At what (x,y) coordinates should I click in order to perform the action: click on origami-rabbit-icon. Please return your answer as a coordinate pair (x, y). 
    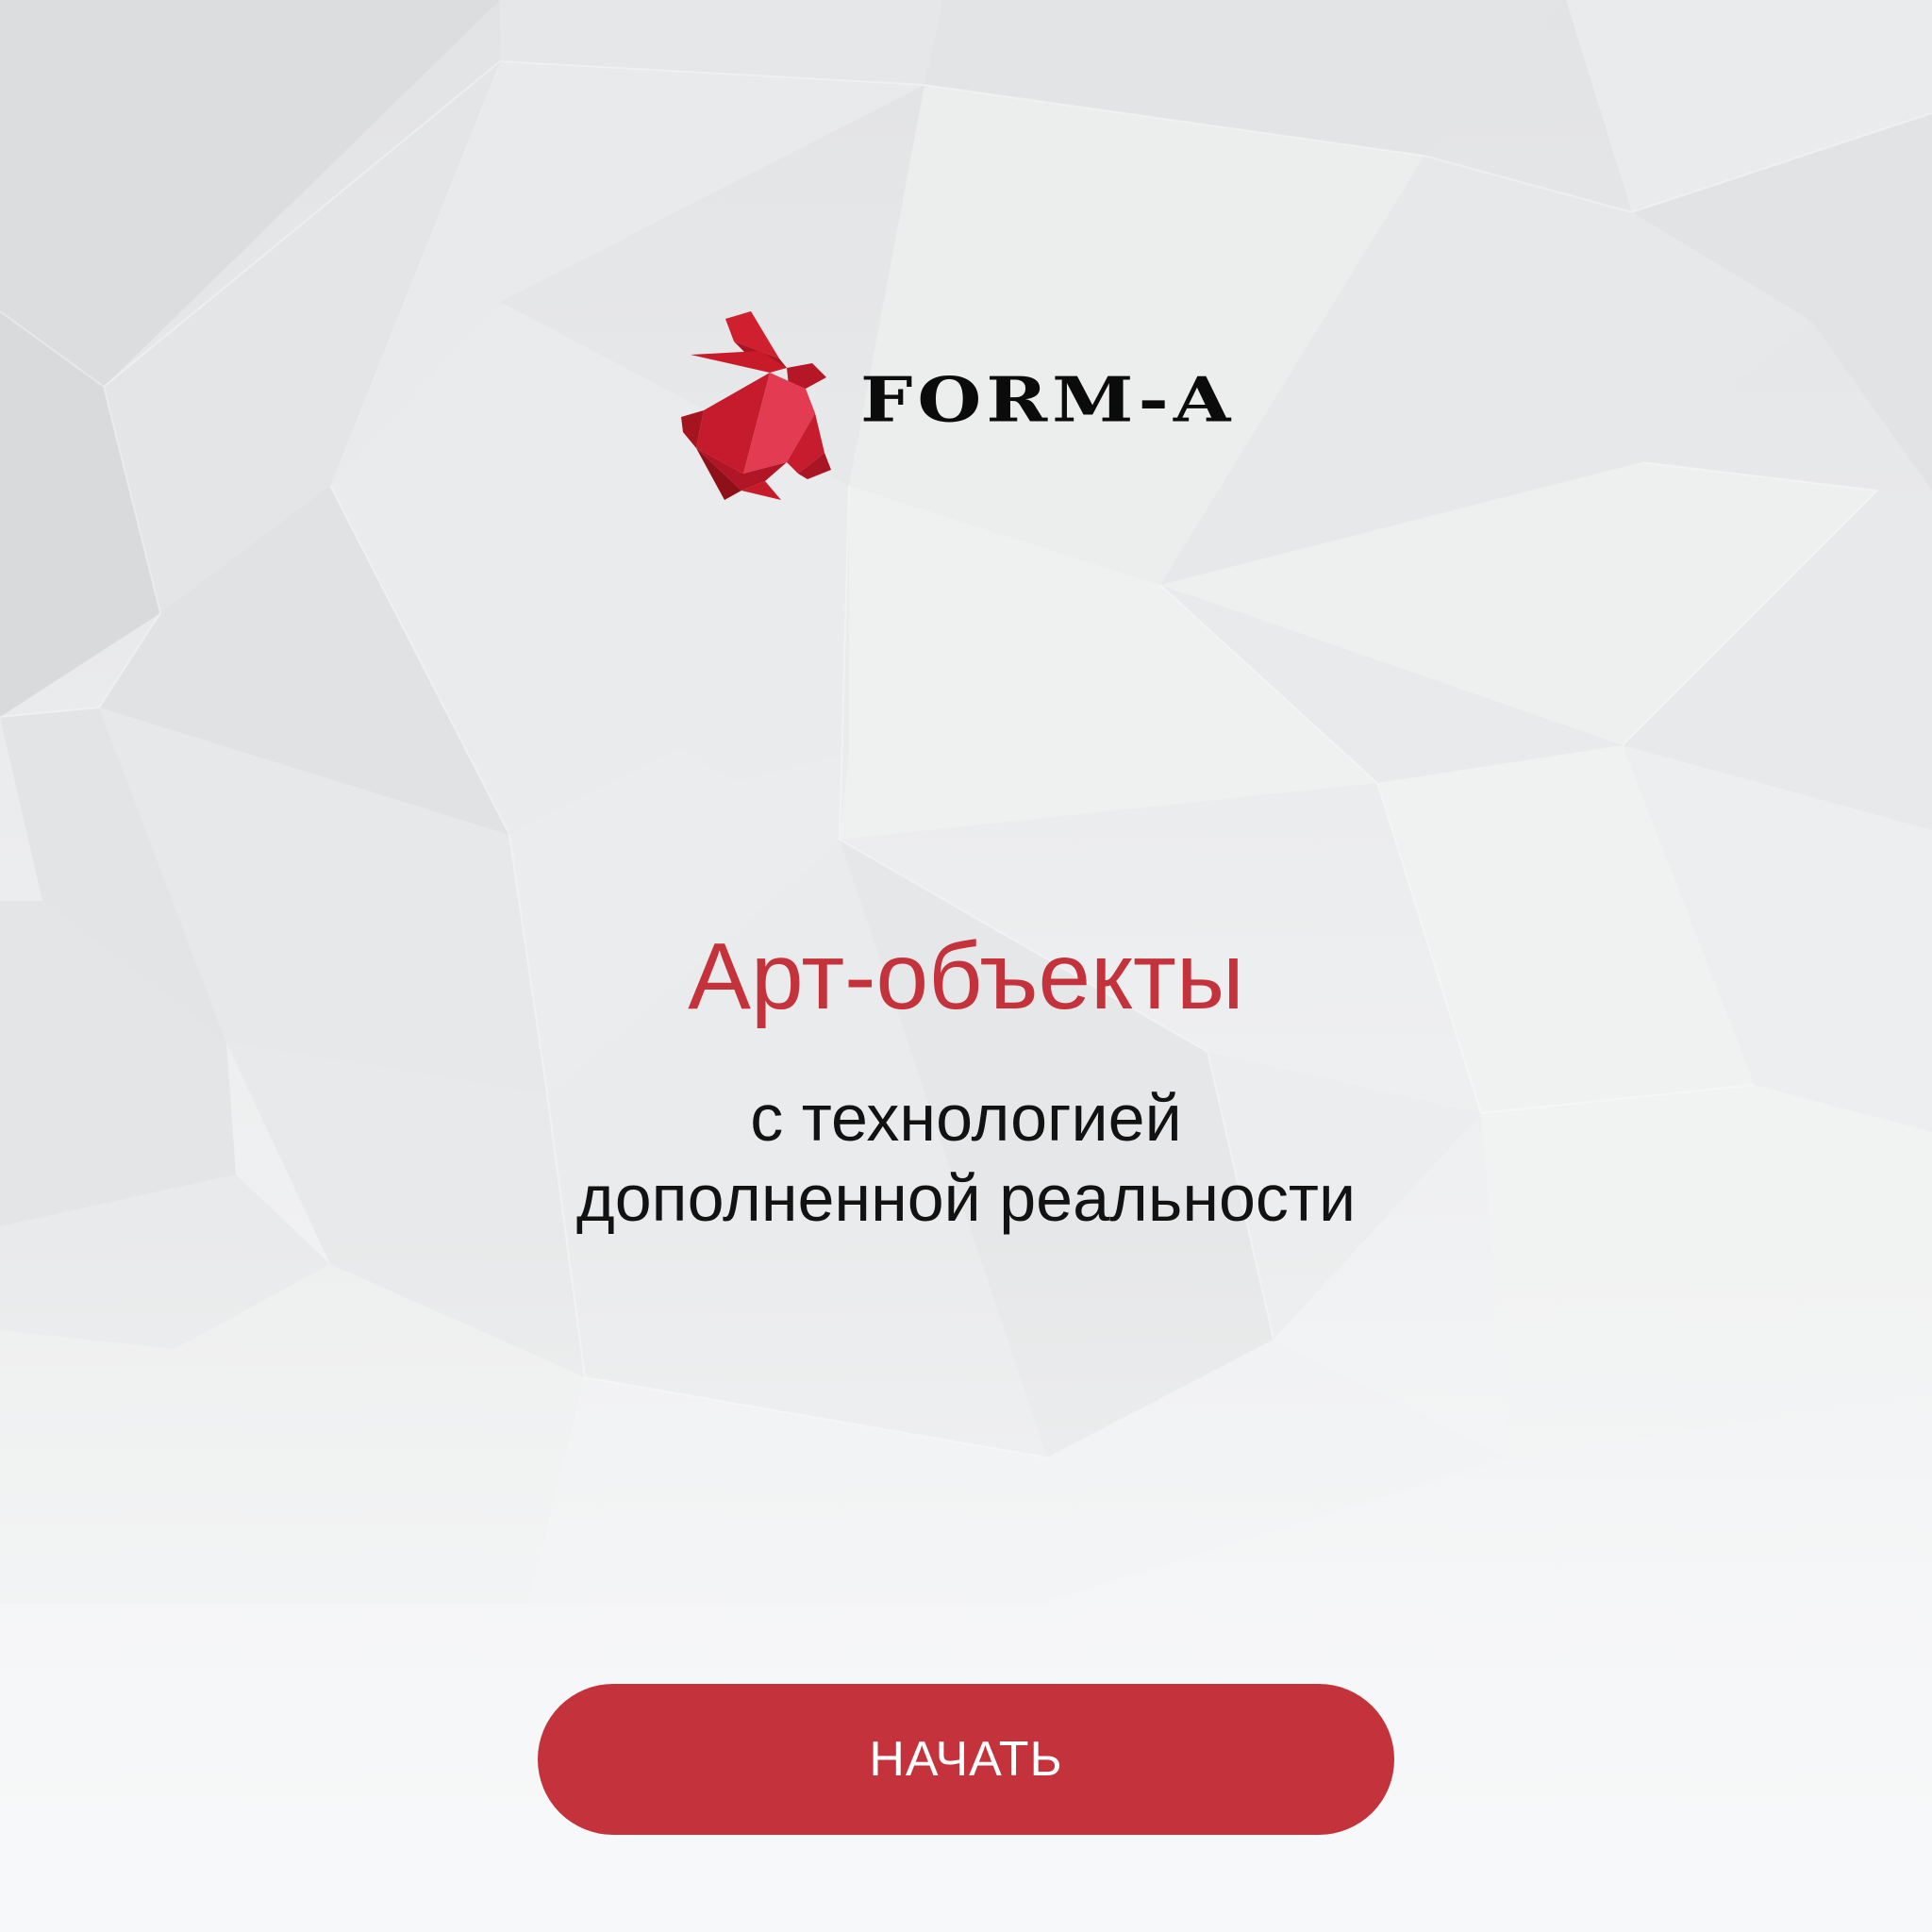
    Looking at the image, I should click on (756, 405).